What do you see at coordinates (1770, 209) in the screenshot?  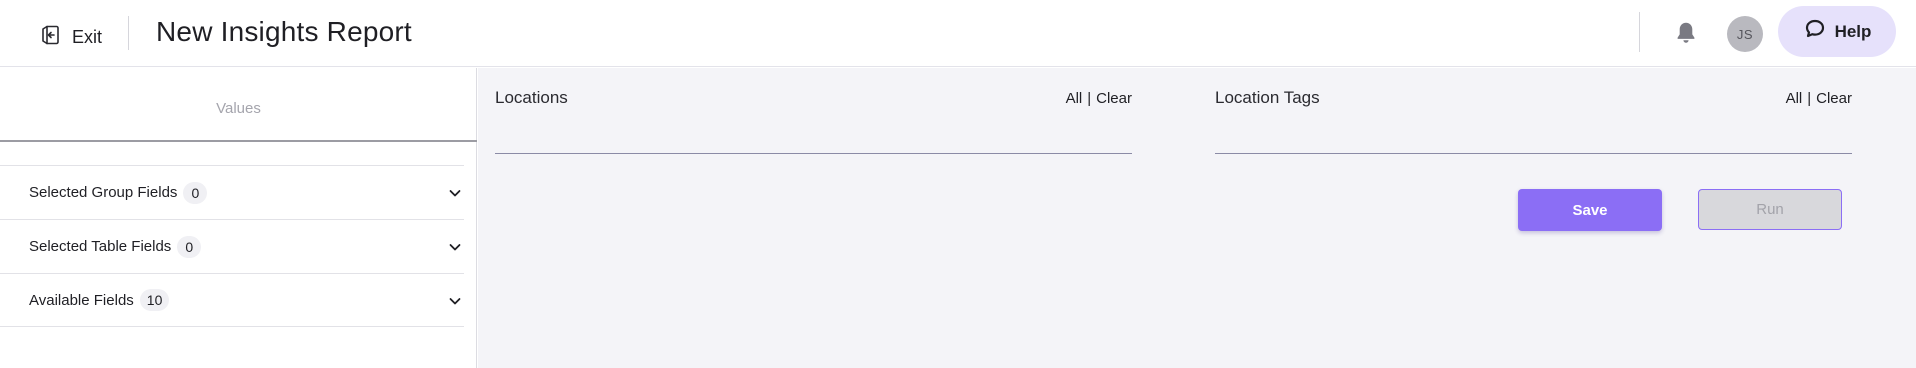 I see `run-button: Run` at bounding box center [1770, 209].